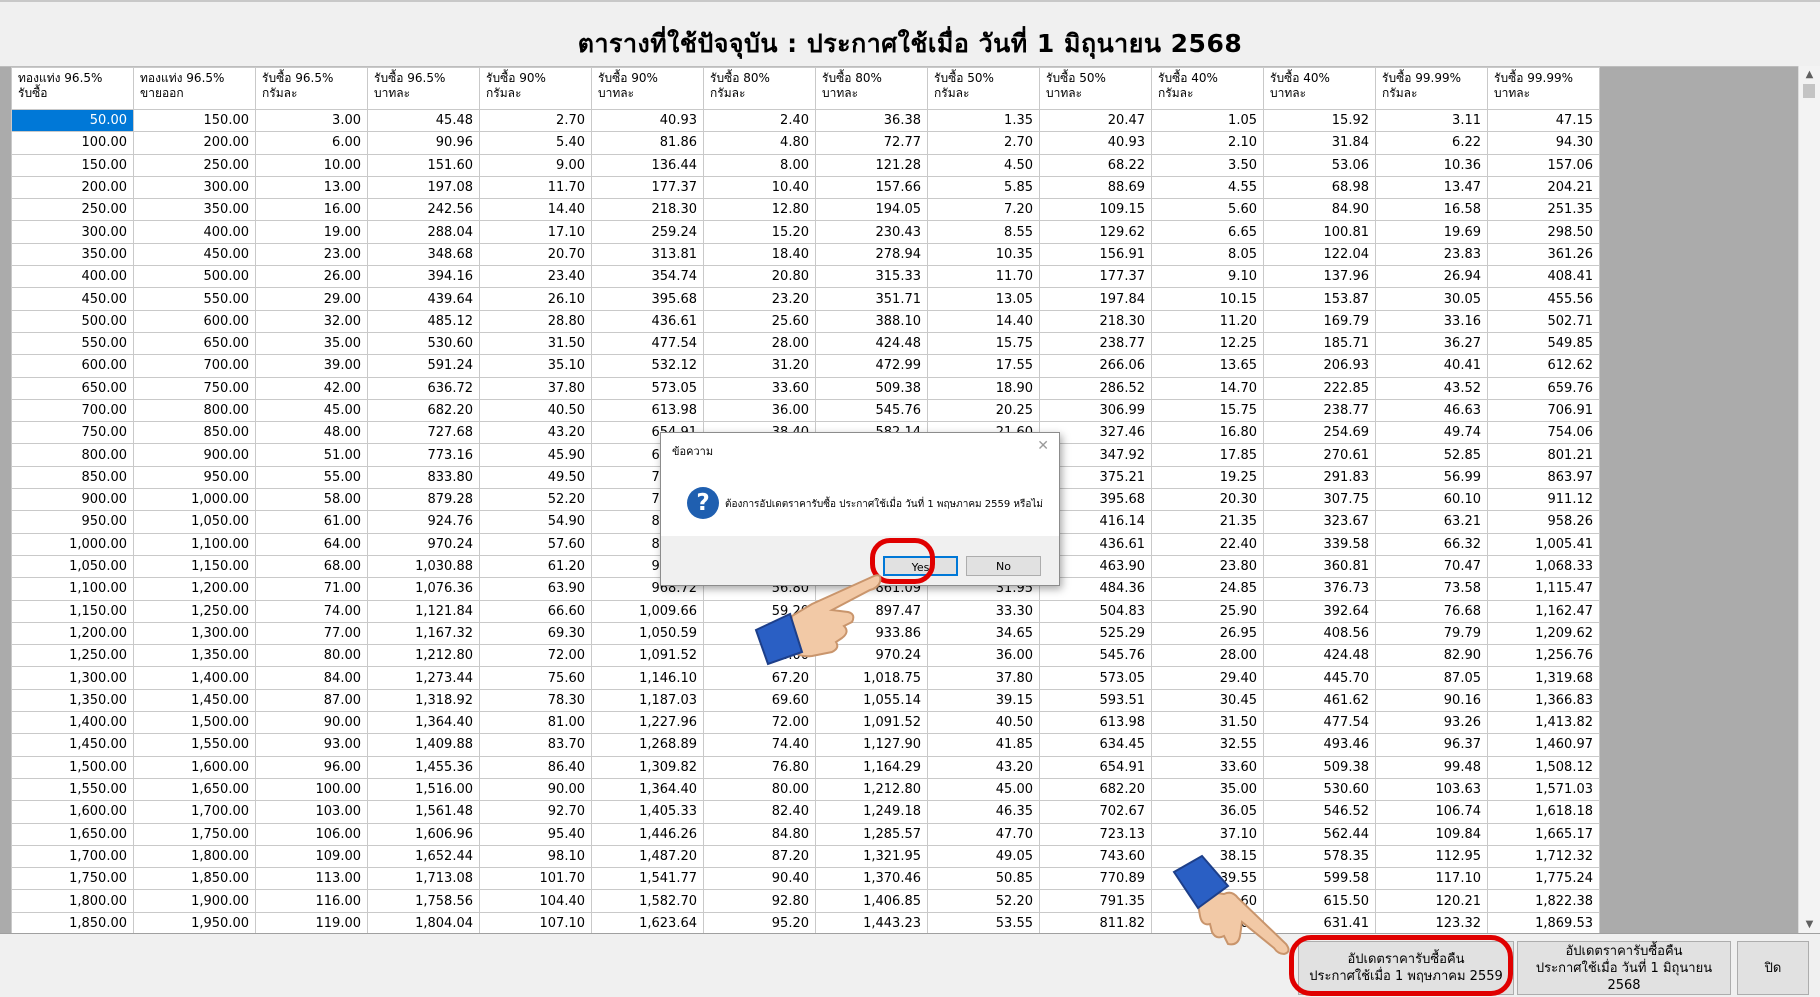 The height and width of the screenshot is (997, 1820). I want to click on table-cell: 1,370.46, so click(871, 879).